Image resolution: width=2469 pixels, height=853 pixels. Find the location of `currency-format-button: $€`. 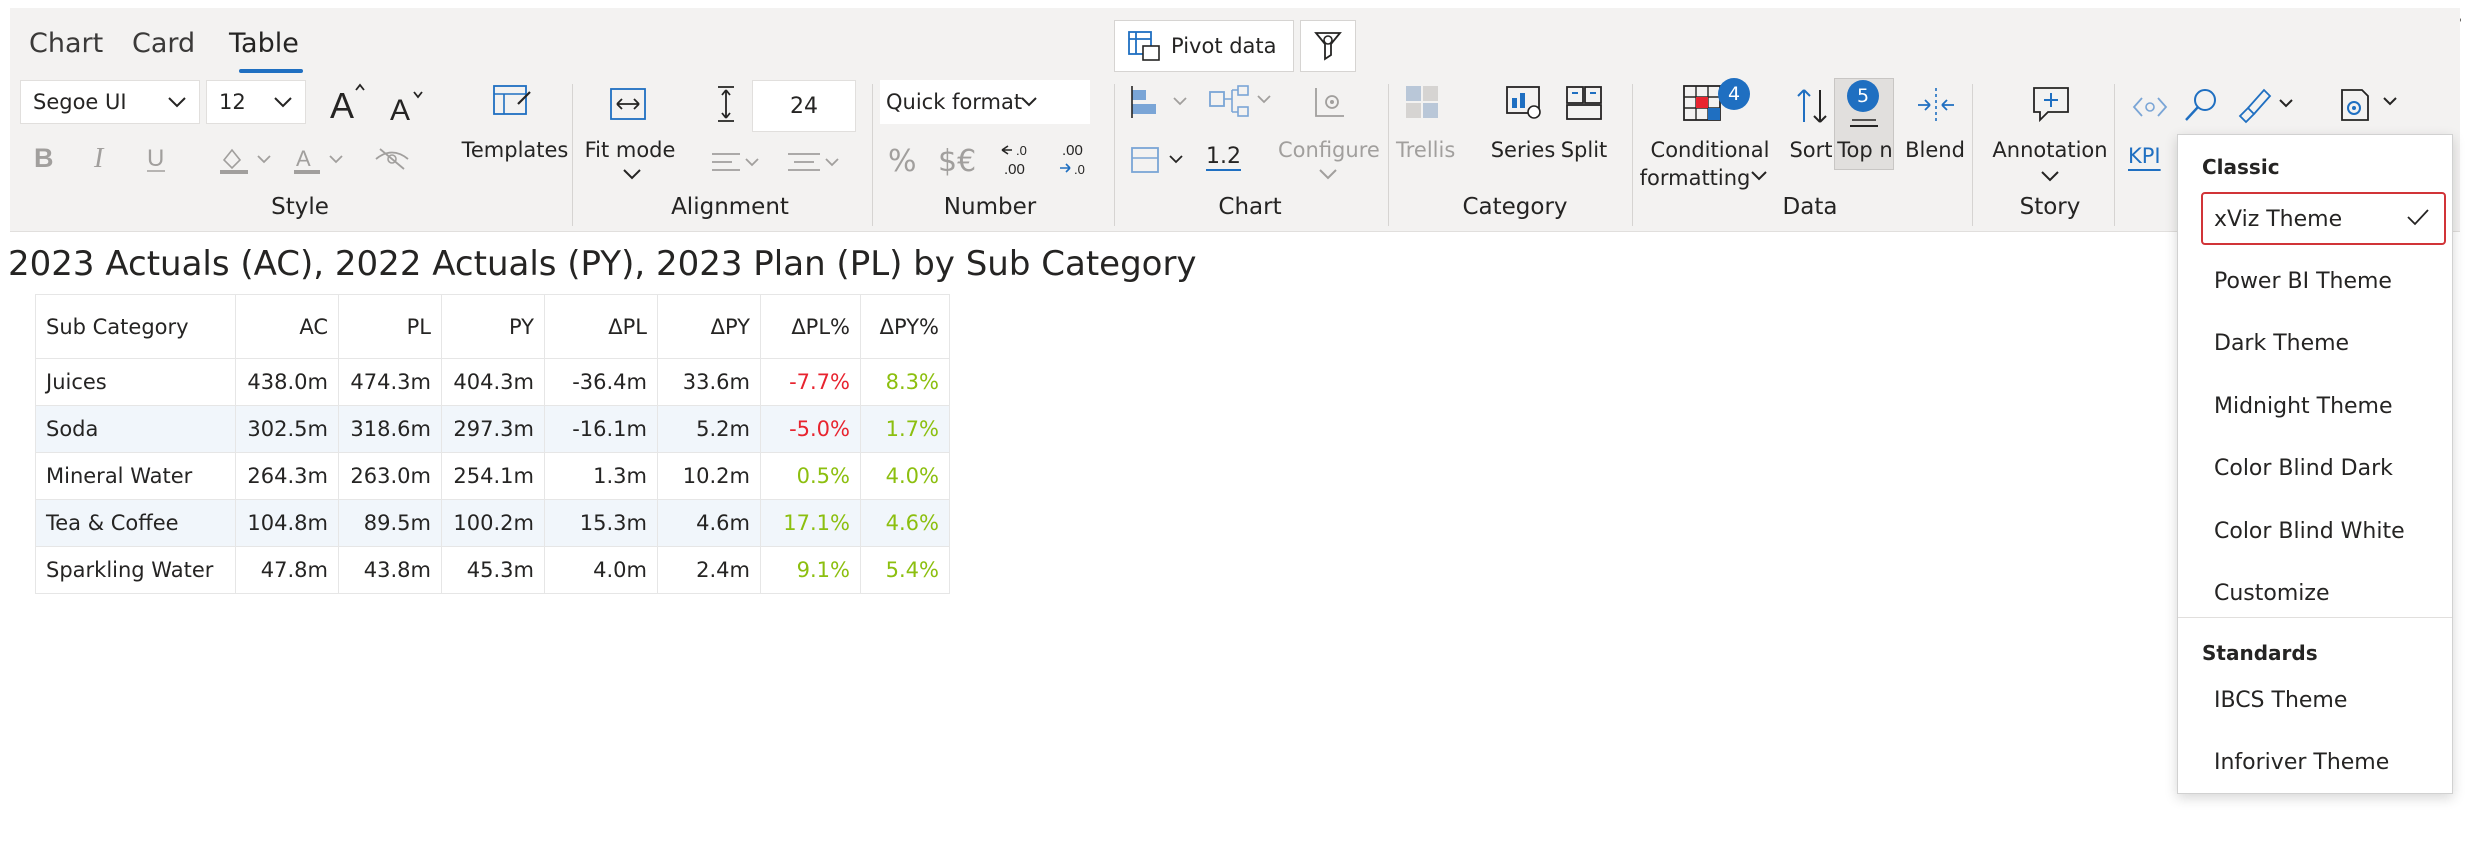

currency-format-button: $€ is located at coordinates (957, 161).